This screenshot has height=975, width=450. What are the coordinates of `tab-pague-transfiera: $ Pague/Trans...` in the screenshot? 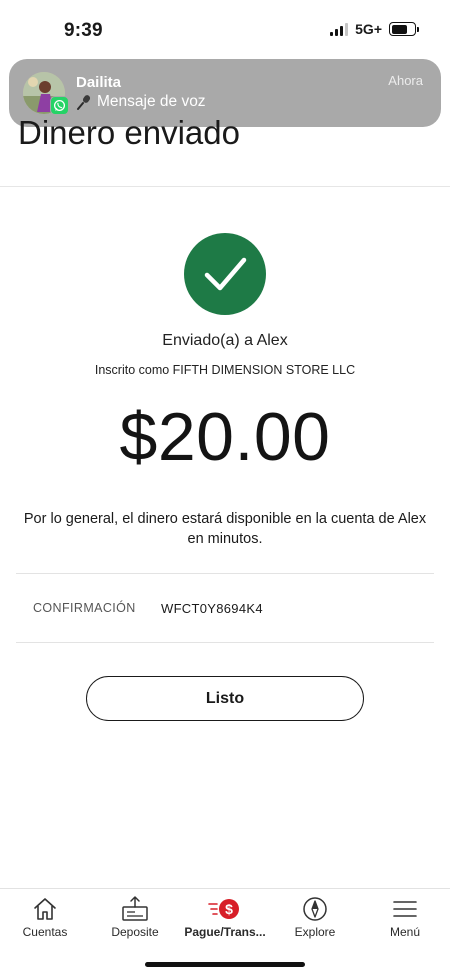 It's located at (225, 920).